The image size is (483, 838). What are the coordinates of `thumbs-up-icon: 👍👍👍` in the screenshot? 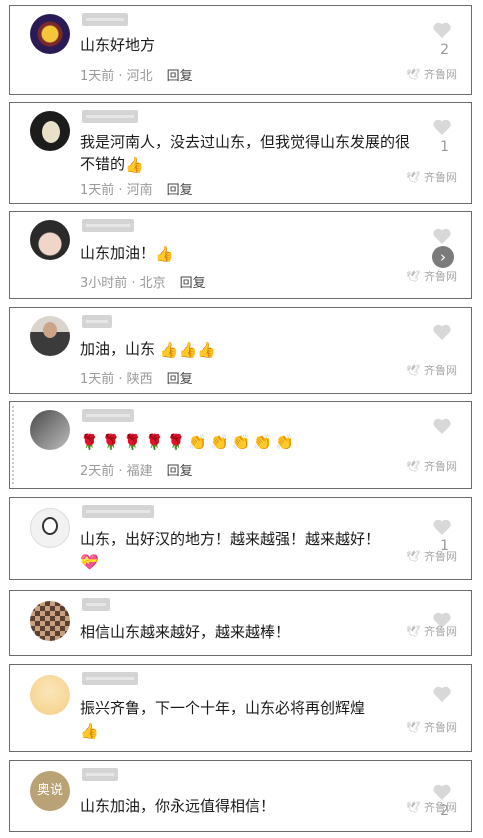 It's located at (187, 350).